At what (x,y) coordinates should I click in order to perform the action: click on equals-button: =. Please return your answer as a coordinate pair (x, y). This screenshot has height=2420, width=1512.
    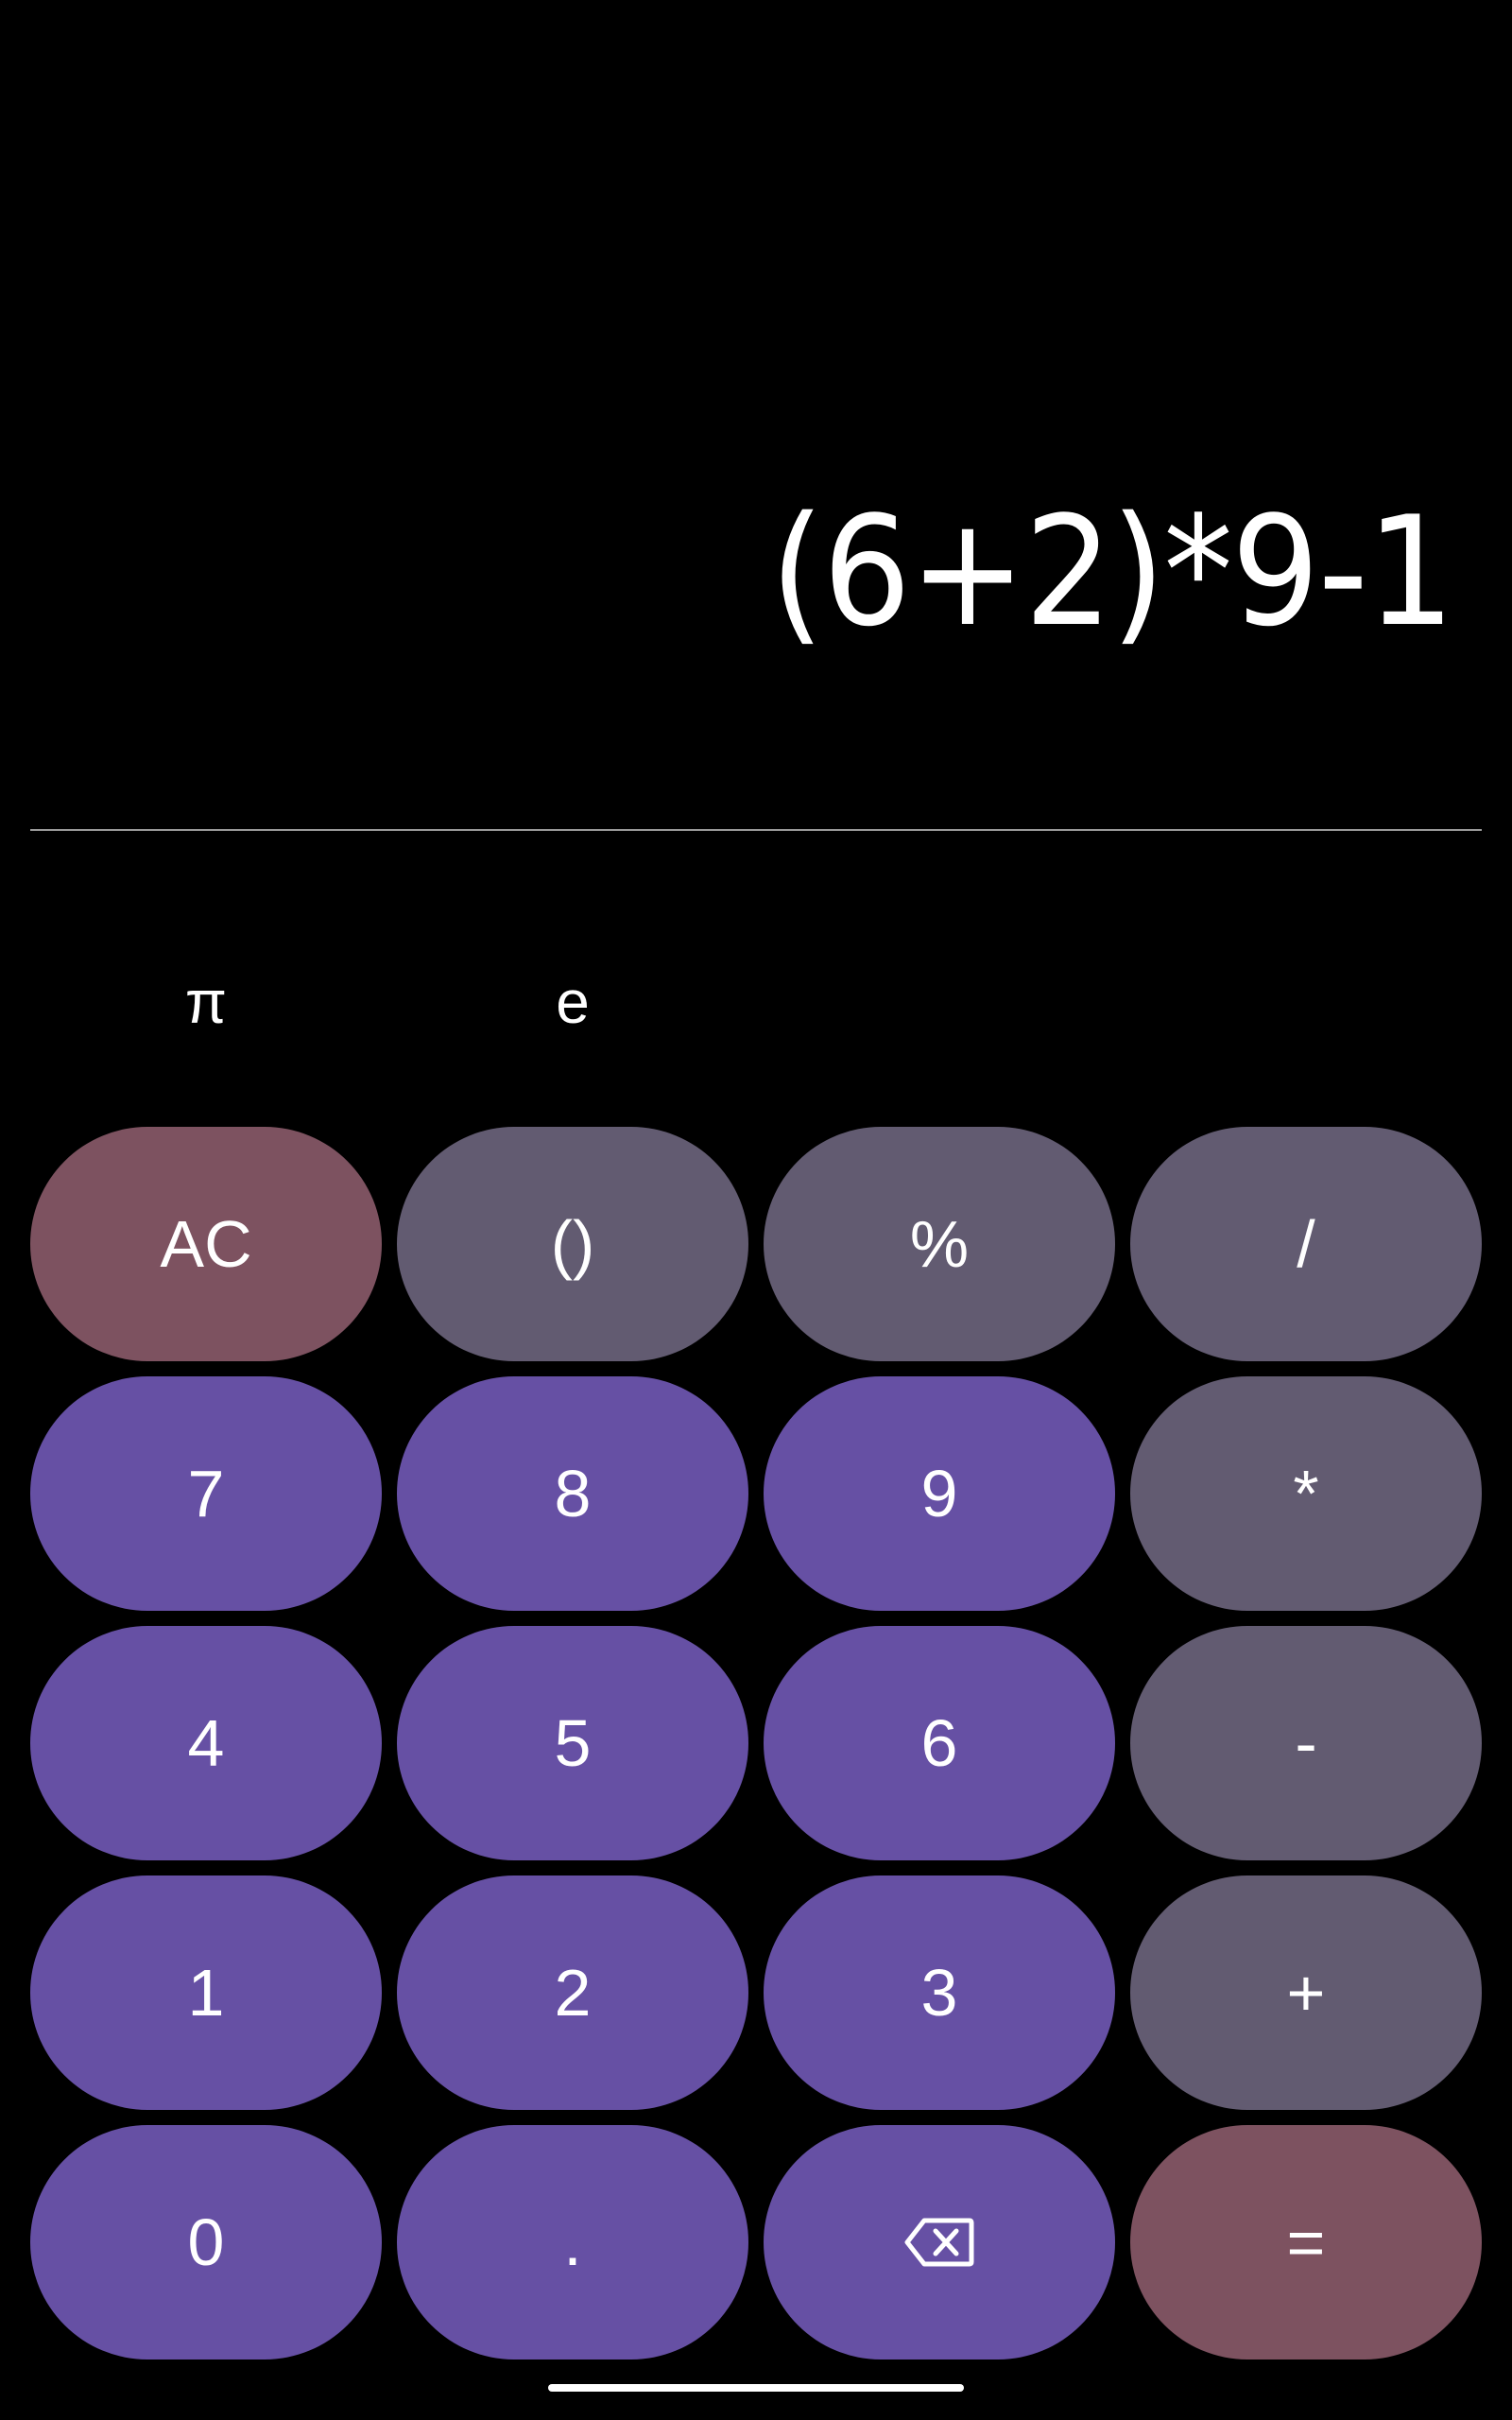
    Looking at the image, I should click on (1306, 2242).